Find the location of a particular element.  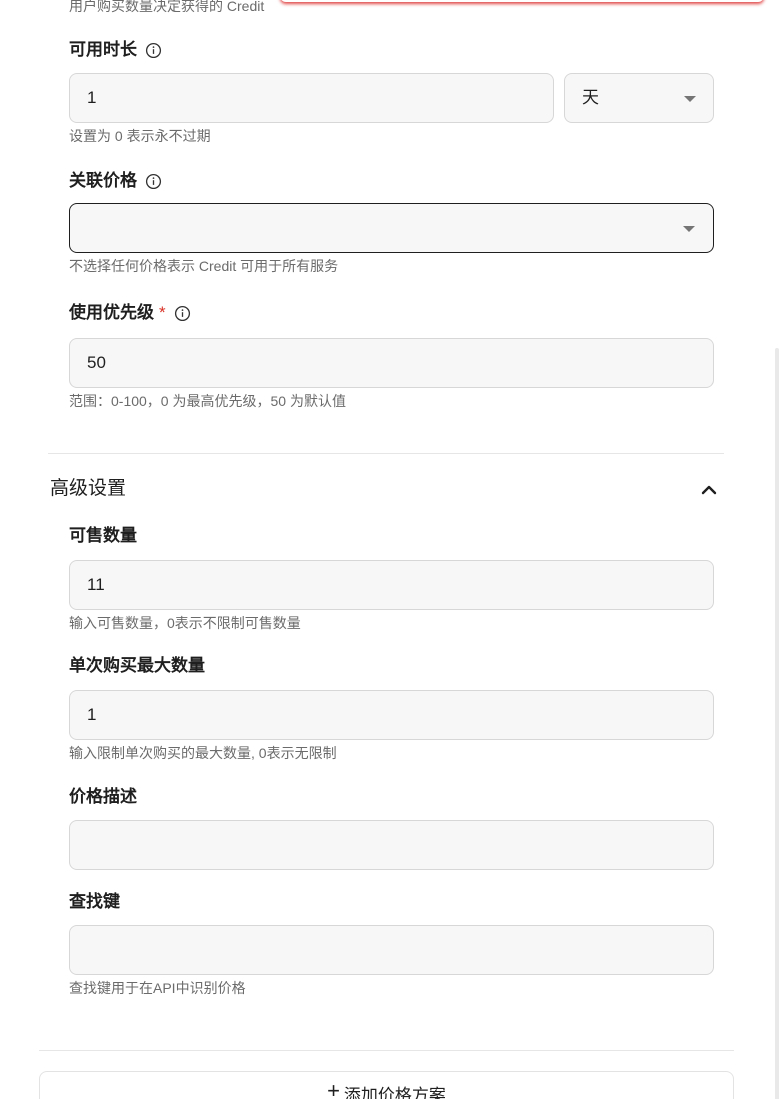

max-per-purchase-help: 输入限制单次购买的最大数量, 0表示无限制 is located at coordinates (203, 753).